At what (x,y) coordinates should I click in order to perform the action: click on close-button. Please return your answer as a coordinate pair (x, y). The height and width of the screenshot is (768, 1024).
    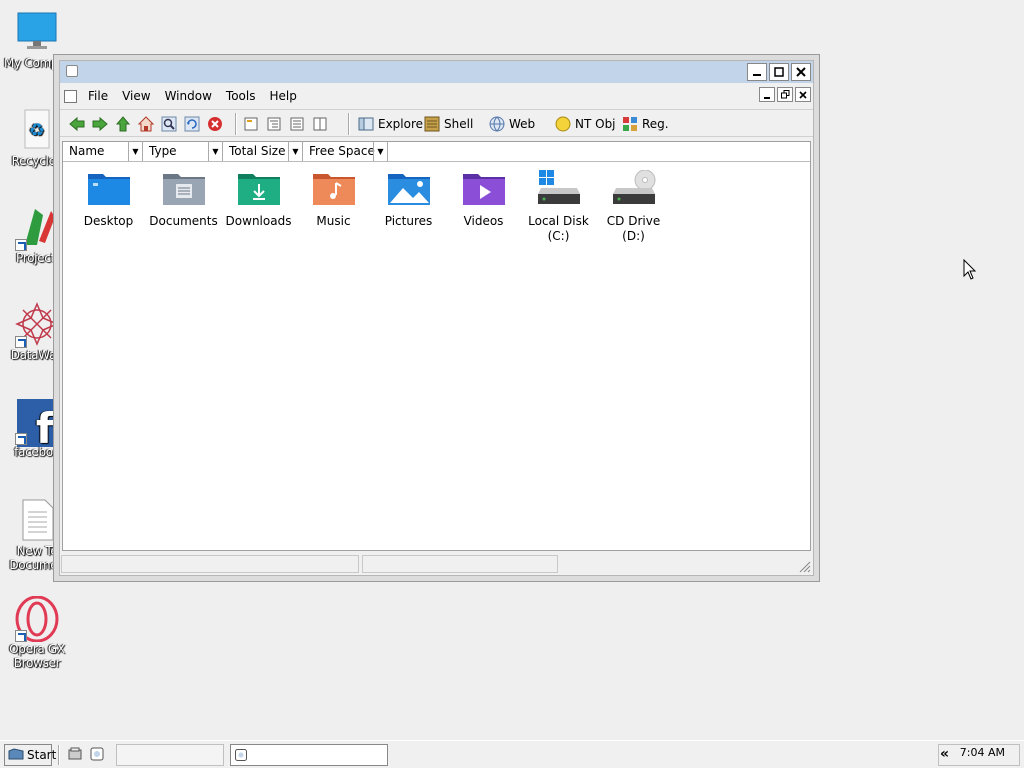
    Looking at the image, I should click on (801, 72).